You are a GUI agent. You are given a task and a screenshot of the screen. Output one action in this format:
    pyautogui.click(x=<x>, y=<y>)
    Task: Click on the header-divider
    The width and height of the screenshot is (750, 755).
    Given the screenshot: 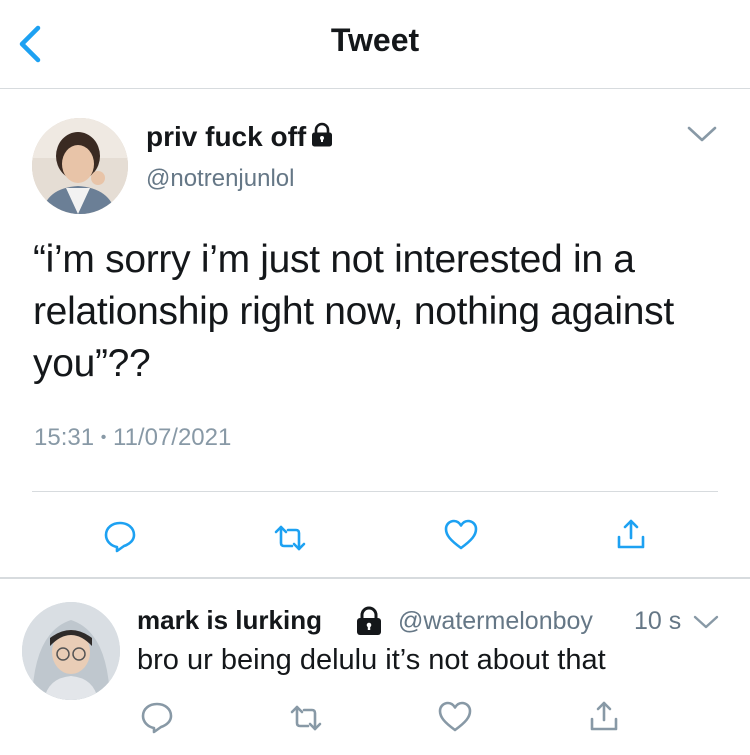 What is the action you would take?
    pyautogui.click(x=375, y=88)
    